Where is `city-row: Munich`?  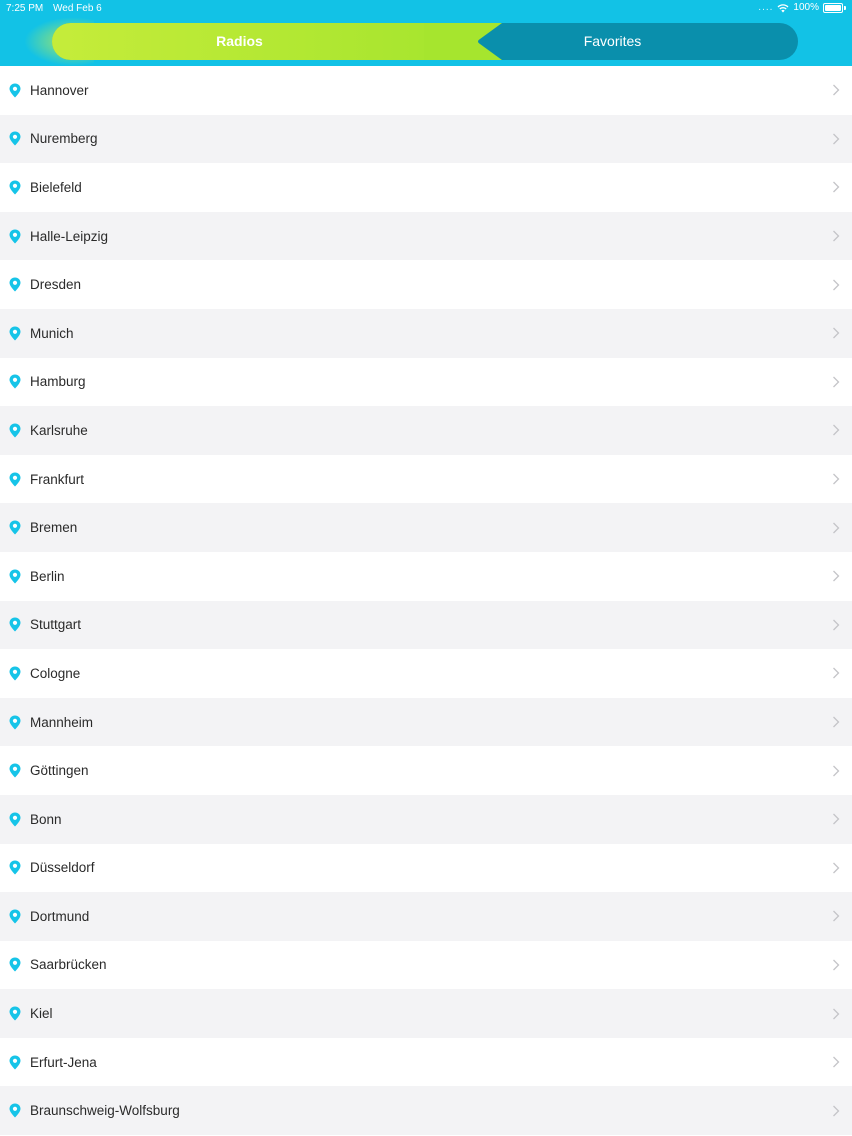 city-row: Munich is located at coordinates (426, 333).